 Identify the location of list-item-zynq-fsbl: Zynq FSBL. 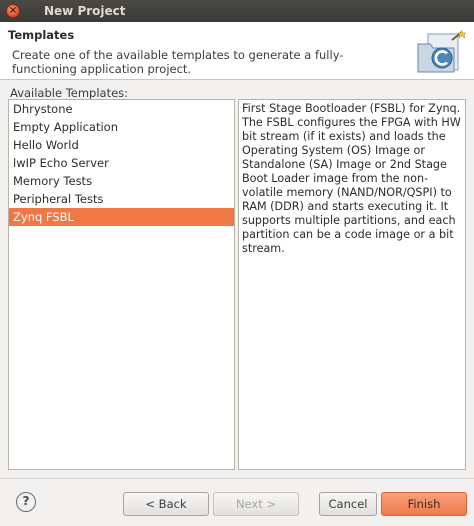
(121, 217).